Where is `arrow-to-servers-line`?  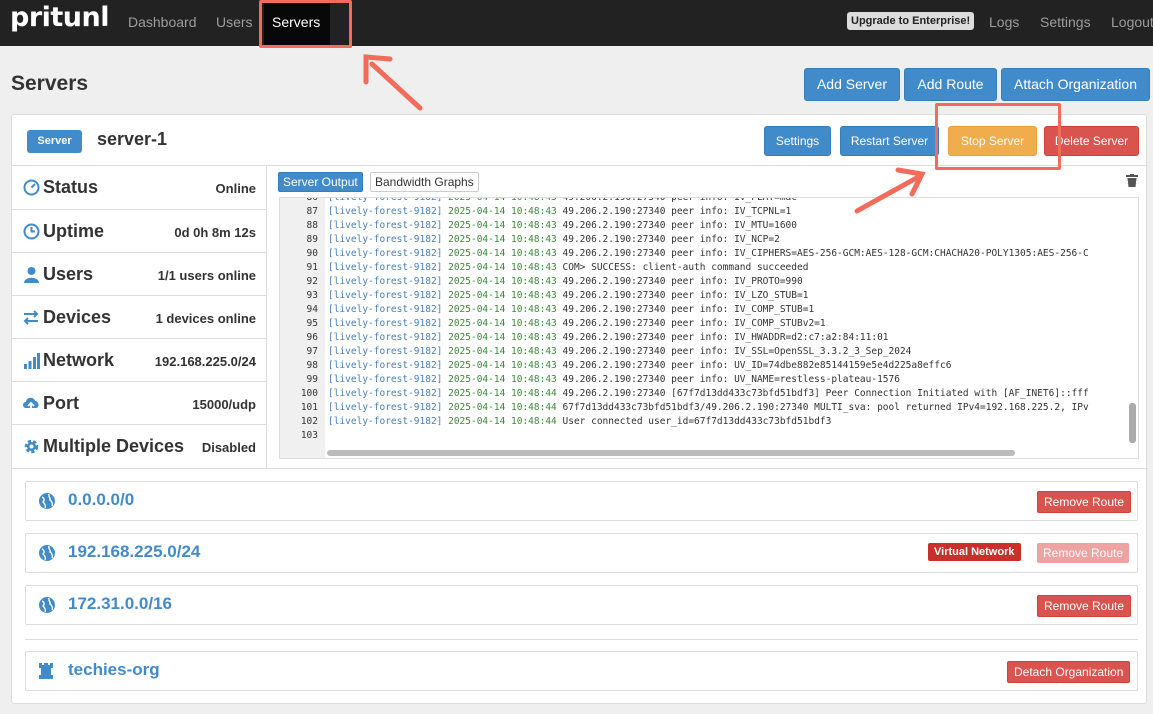 arrow-to-servers-line is located at coordinates (396, 86).